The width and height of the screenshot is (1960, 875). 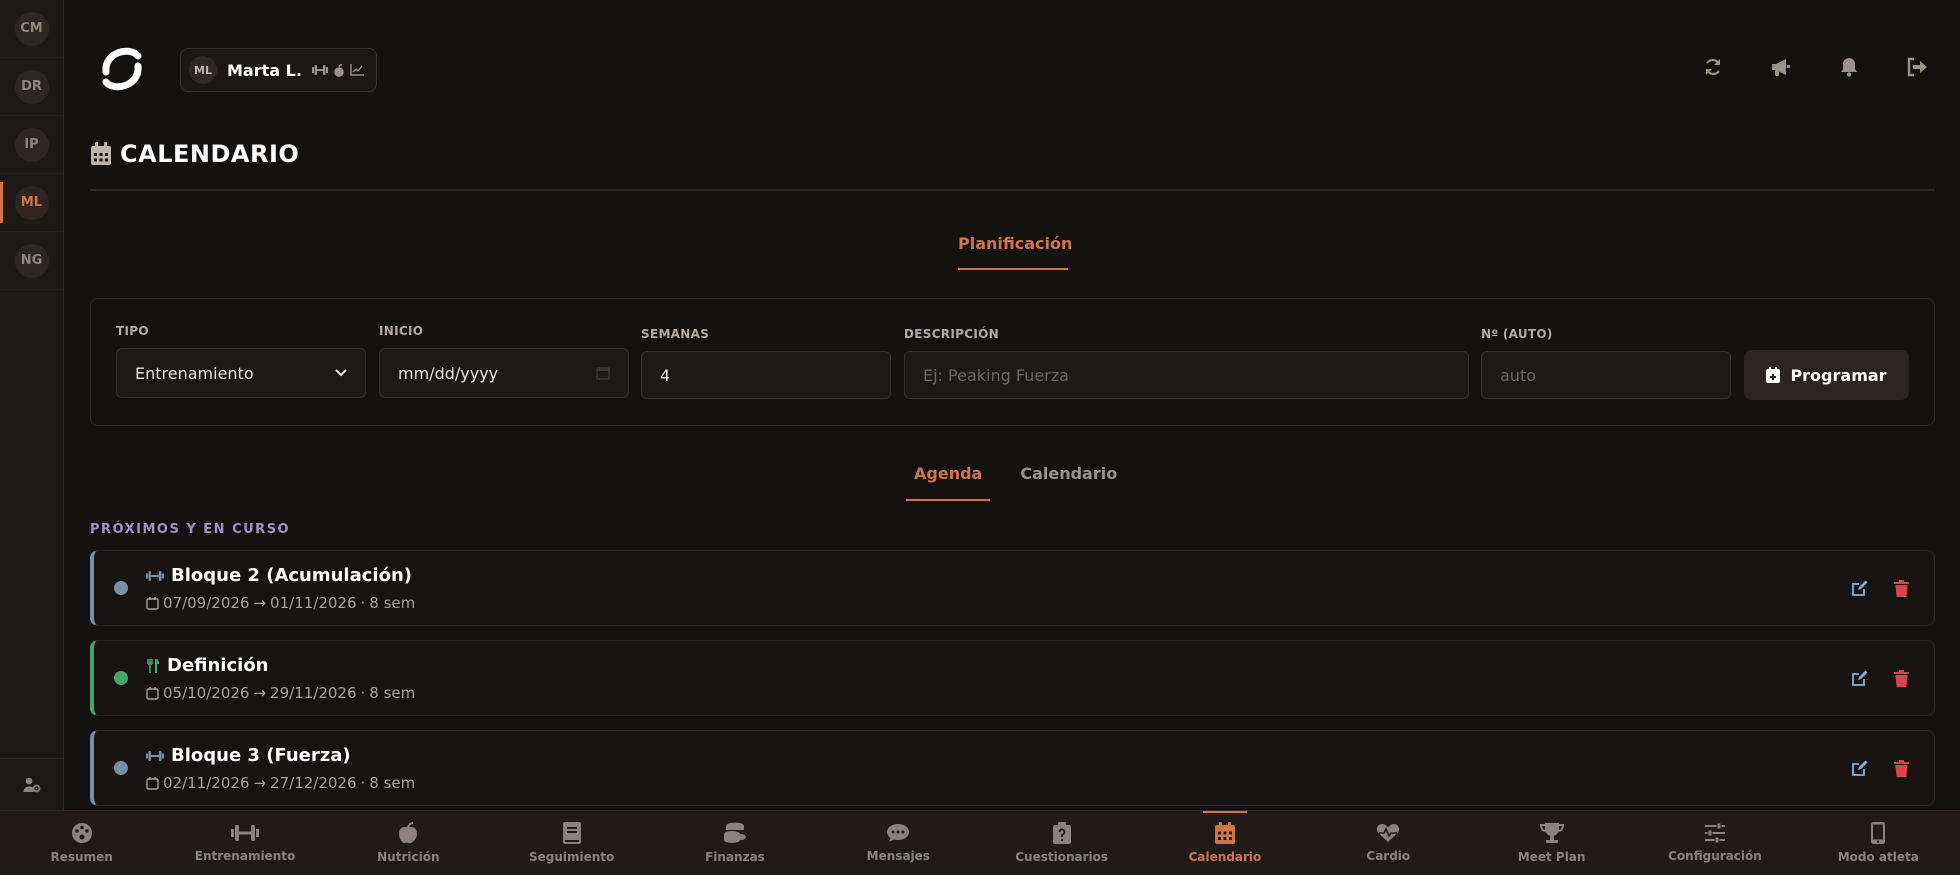 What do you see at coordinates (1388, 843) in the screenshot?
I see `nav-cardio: Cardio` at bounding box center [1388, 843].